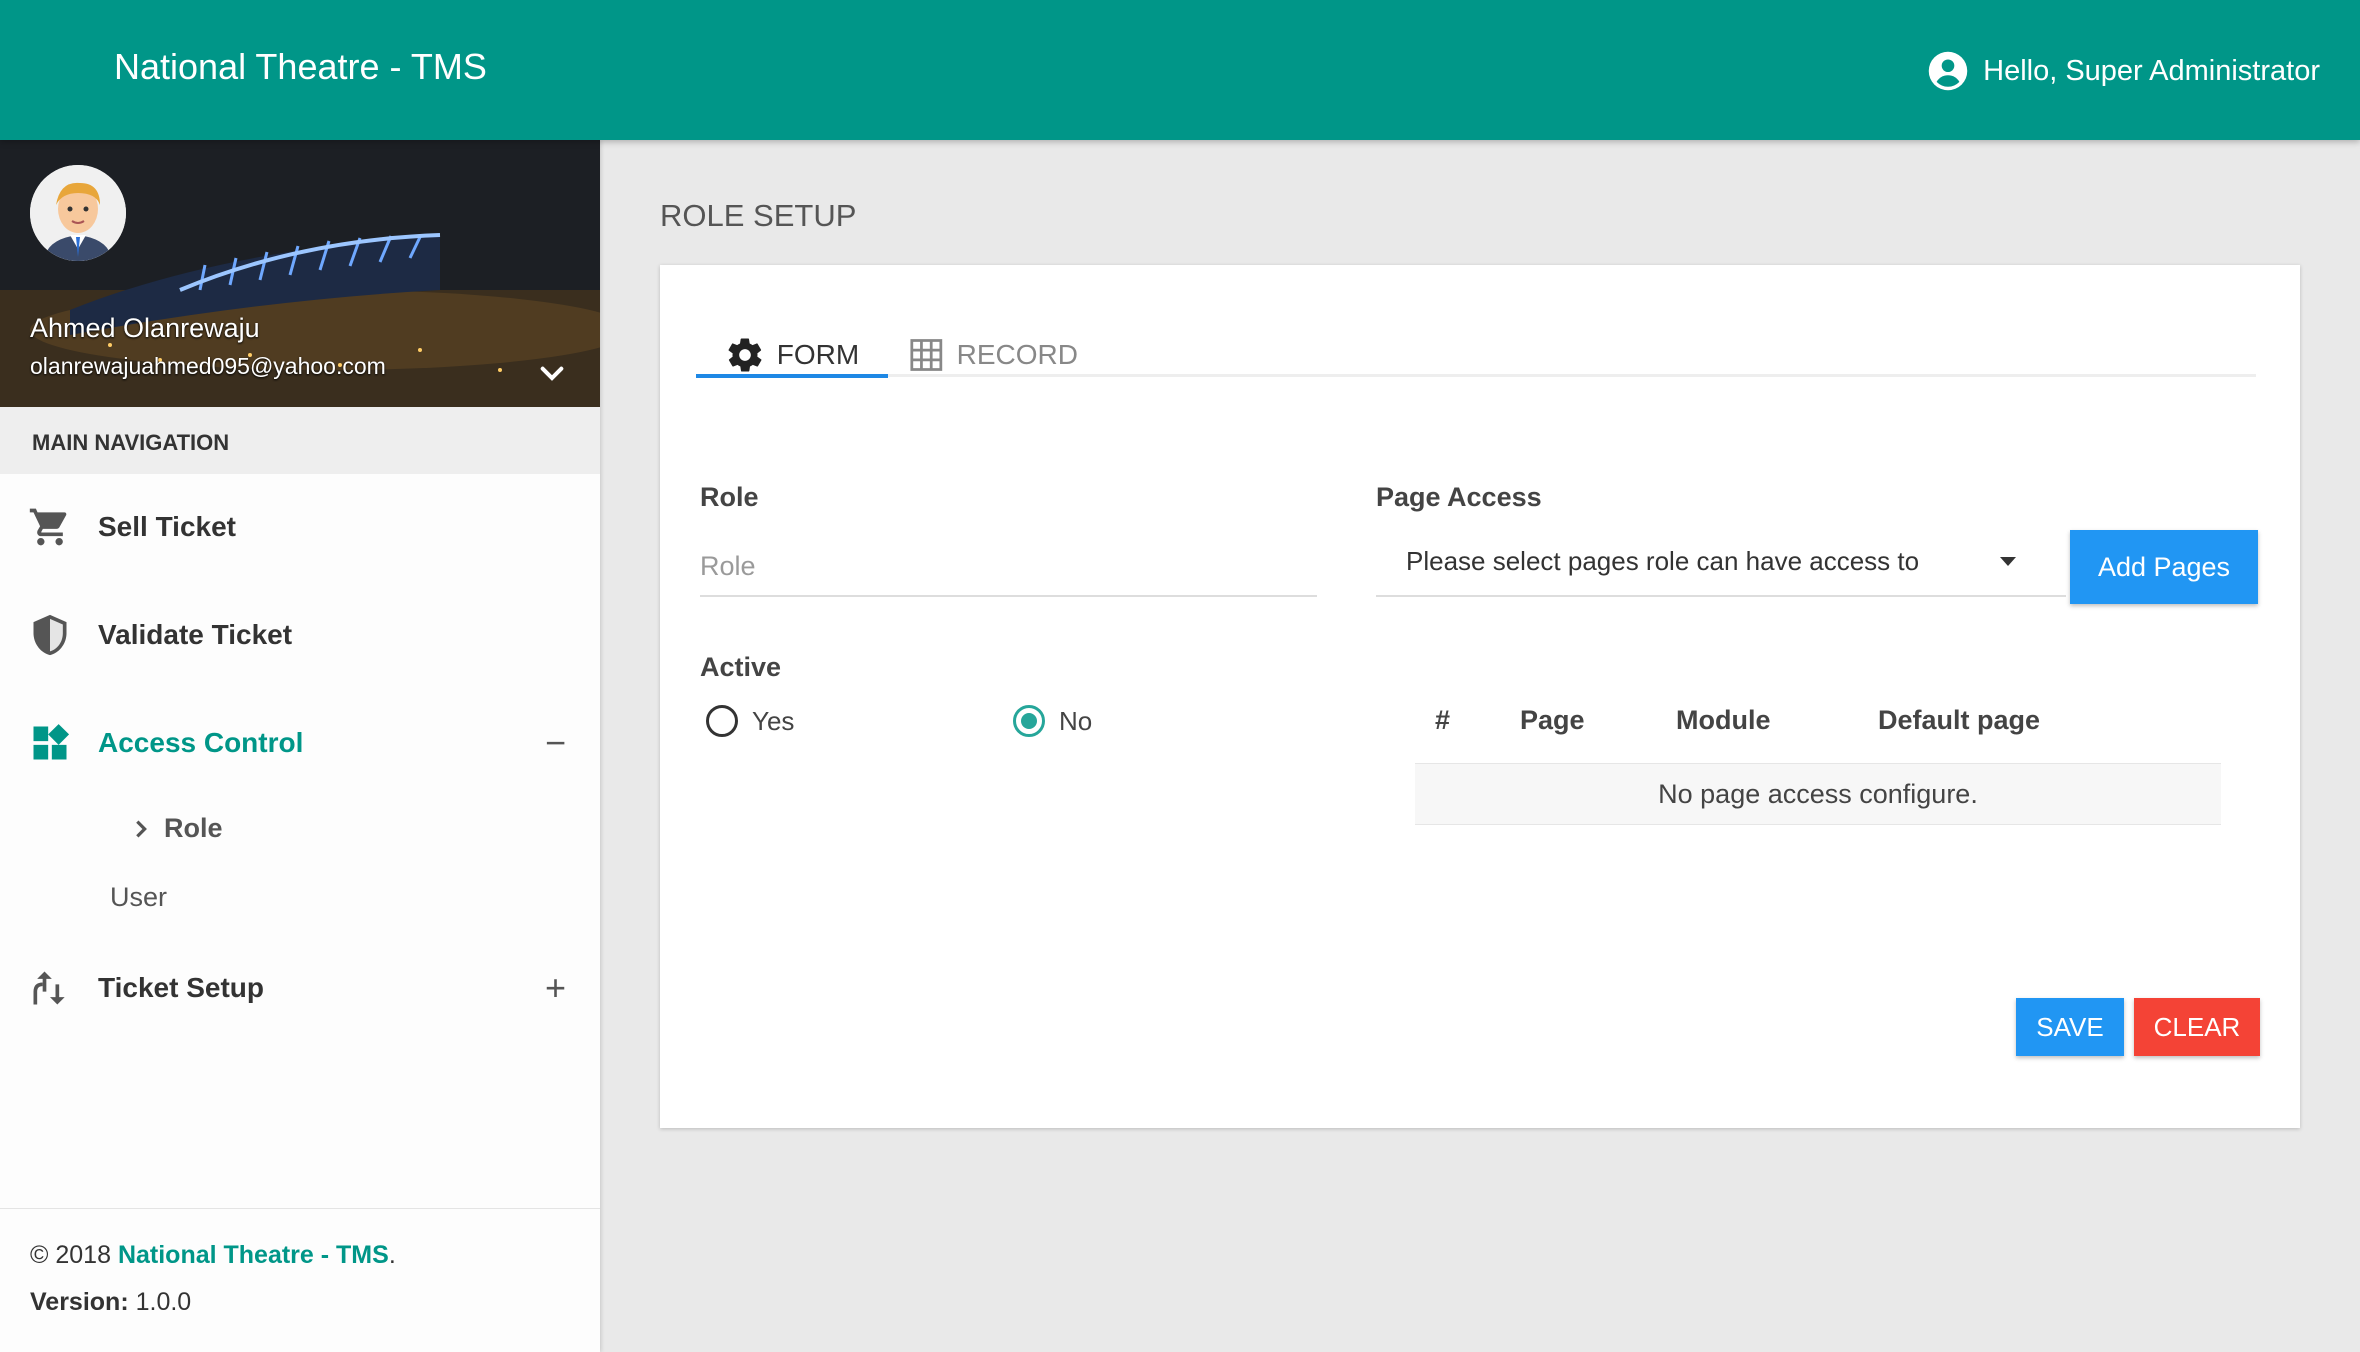  What do you see at coordinates (1476, 355) in the screenshot?
I see `tab-bar: FORM RECORD` at bounding box center [1476, 355].